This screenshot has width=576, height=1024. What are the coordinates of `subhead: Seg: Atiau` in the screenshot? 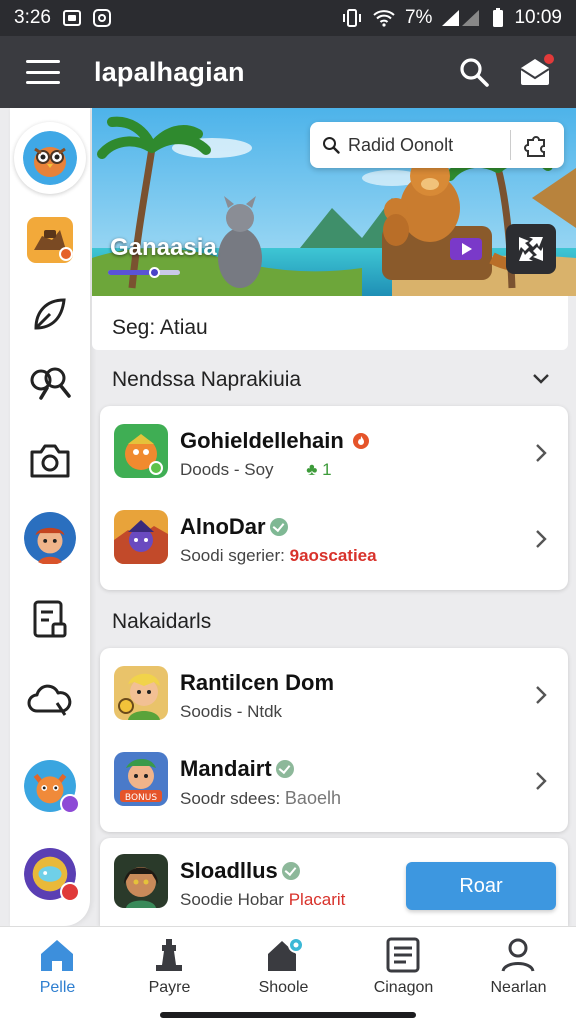 It's located at (330, 323).